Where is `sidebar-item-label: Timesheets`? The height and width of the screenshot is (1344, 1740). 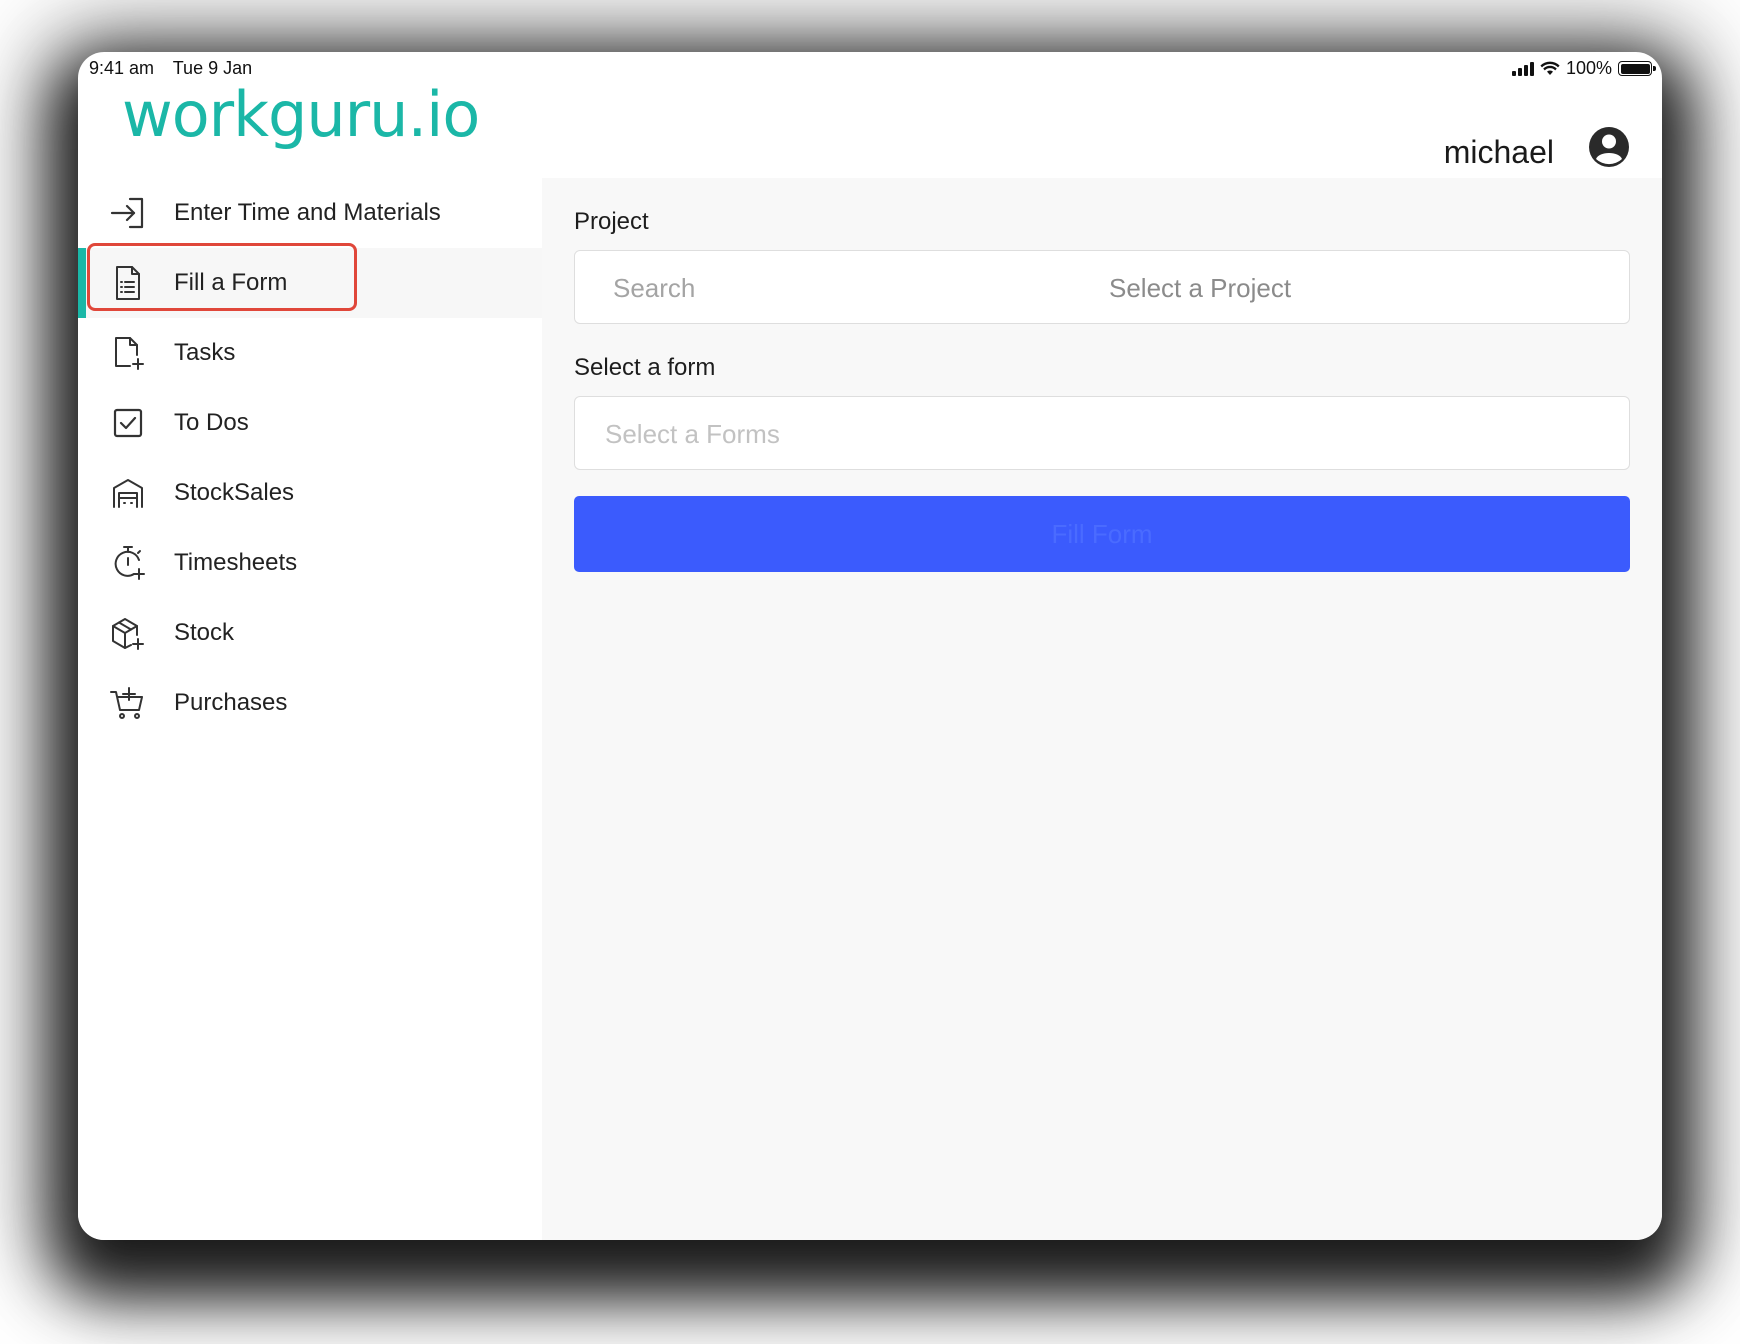
sidebar-item-label: Timesheets is located at coordinates (236, 562).